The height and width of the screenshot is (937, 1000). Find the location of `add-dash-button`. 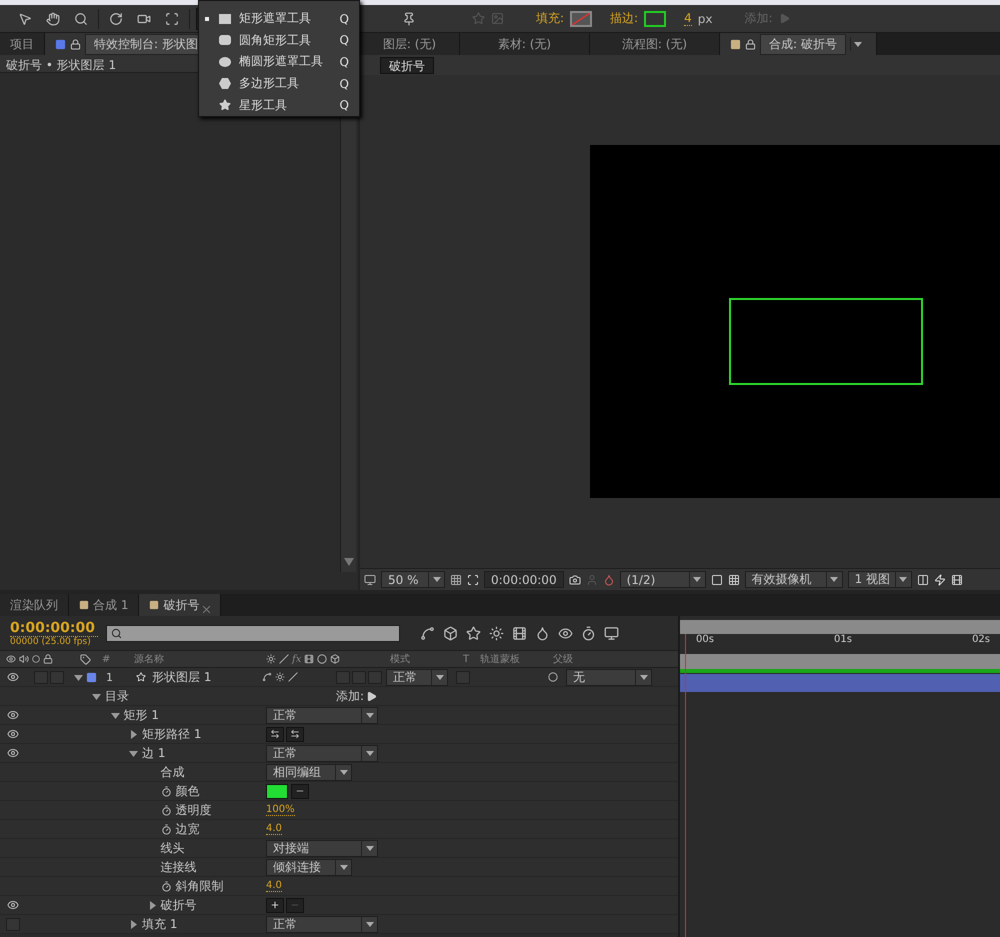

add-dash-button is located at coordinates (275, 905).